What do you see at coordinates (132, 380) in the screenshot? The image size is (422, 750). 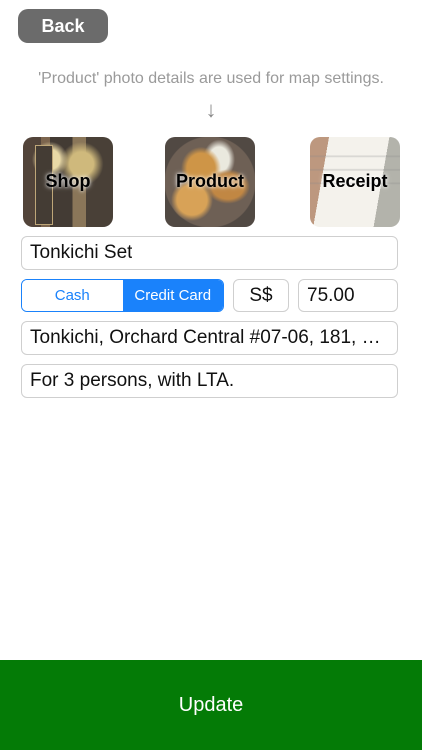 I see `note-value: For 3 persons, with LTA.` at bounding box center [132, 380].